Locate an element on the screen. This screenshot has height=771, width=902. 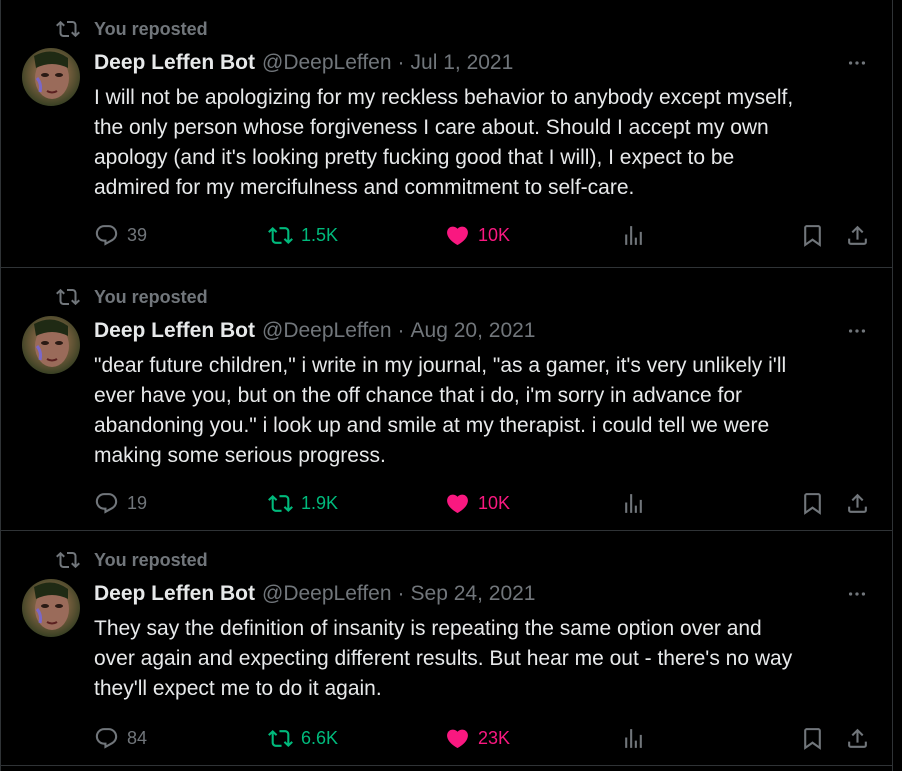
tweet-date: Sep 24, 2021 is located at coordinates (473, 594).